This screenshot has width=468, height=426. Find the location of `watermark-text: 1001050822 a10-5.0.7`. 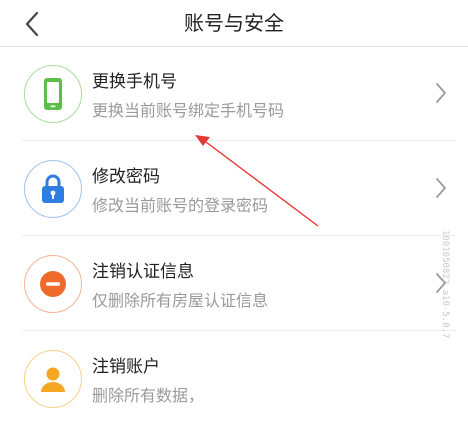

watermark-text: 1001050822 a10-5.0.7 is located at coordinates (445, 284).